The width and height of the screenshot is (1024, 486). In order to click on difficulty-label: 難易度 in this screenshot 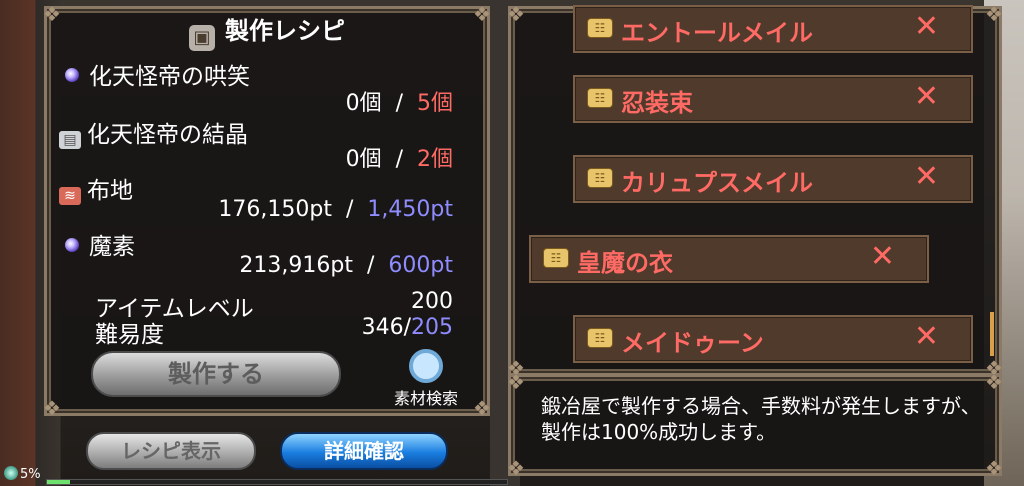, I will do `click(129, 335)`.